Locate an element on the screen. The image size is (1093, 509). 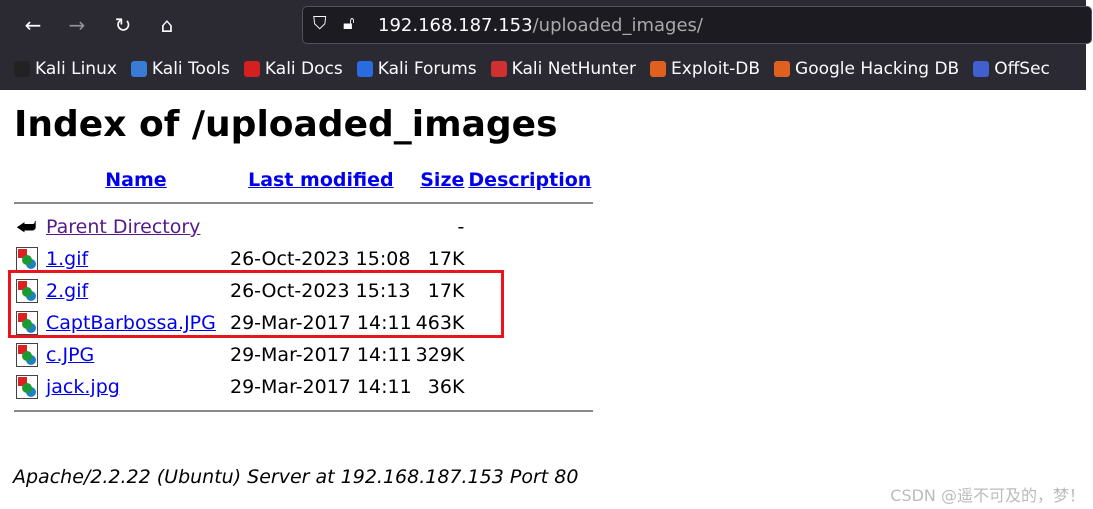
bookmark-item: Kali Linux is located at coordinates (65, 69).